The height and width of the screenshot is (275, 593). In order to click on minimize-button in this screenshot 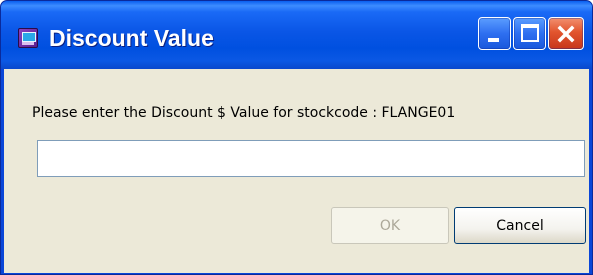, I will do `click(494, 33)`.